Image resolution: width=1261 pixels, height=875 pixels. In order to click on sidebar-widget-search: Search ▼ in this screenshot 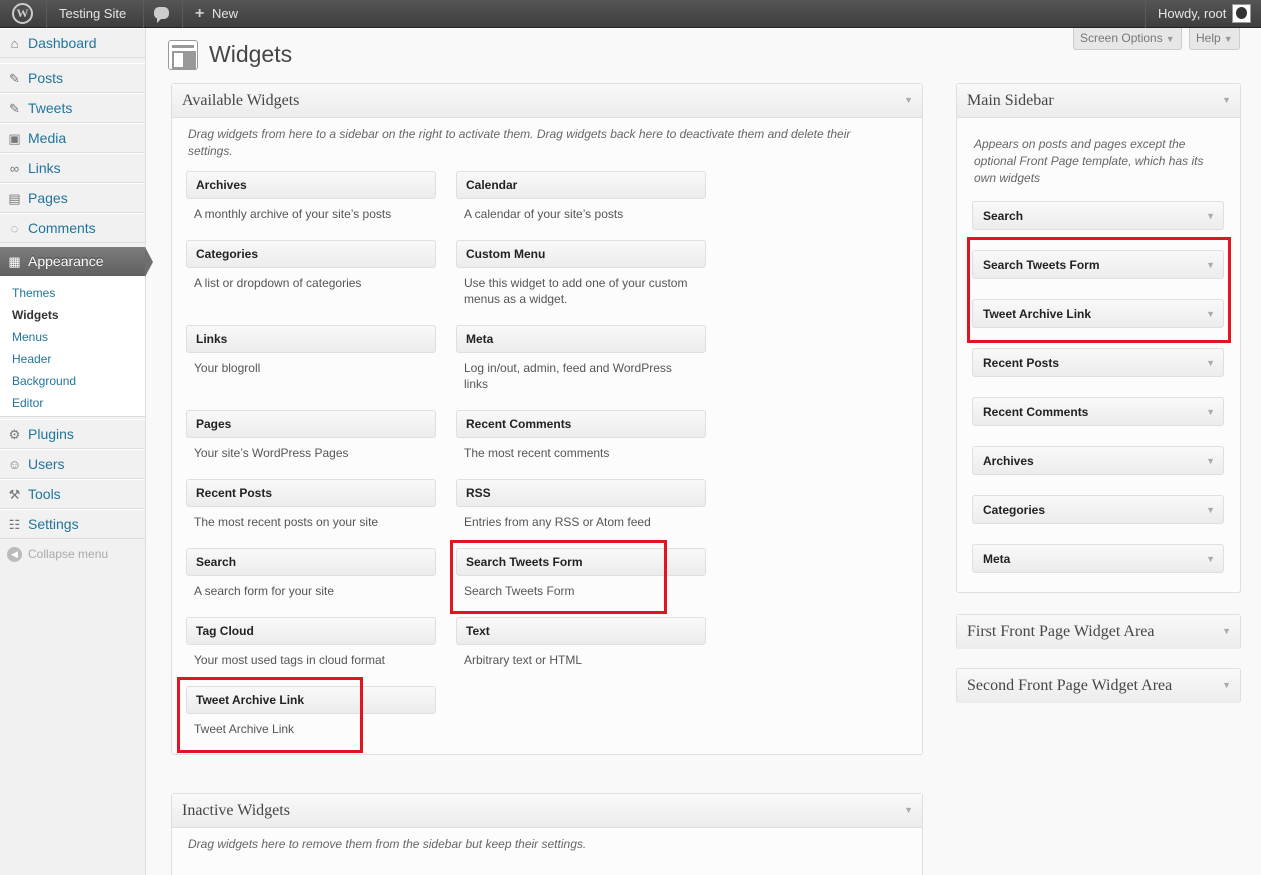, I will do `click(1098, 215)`.